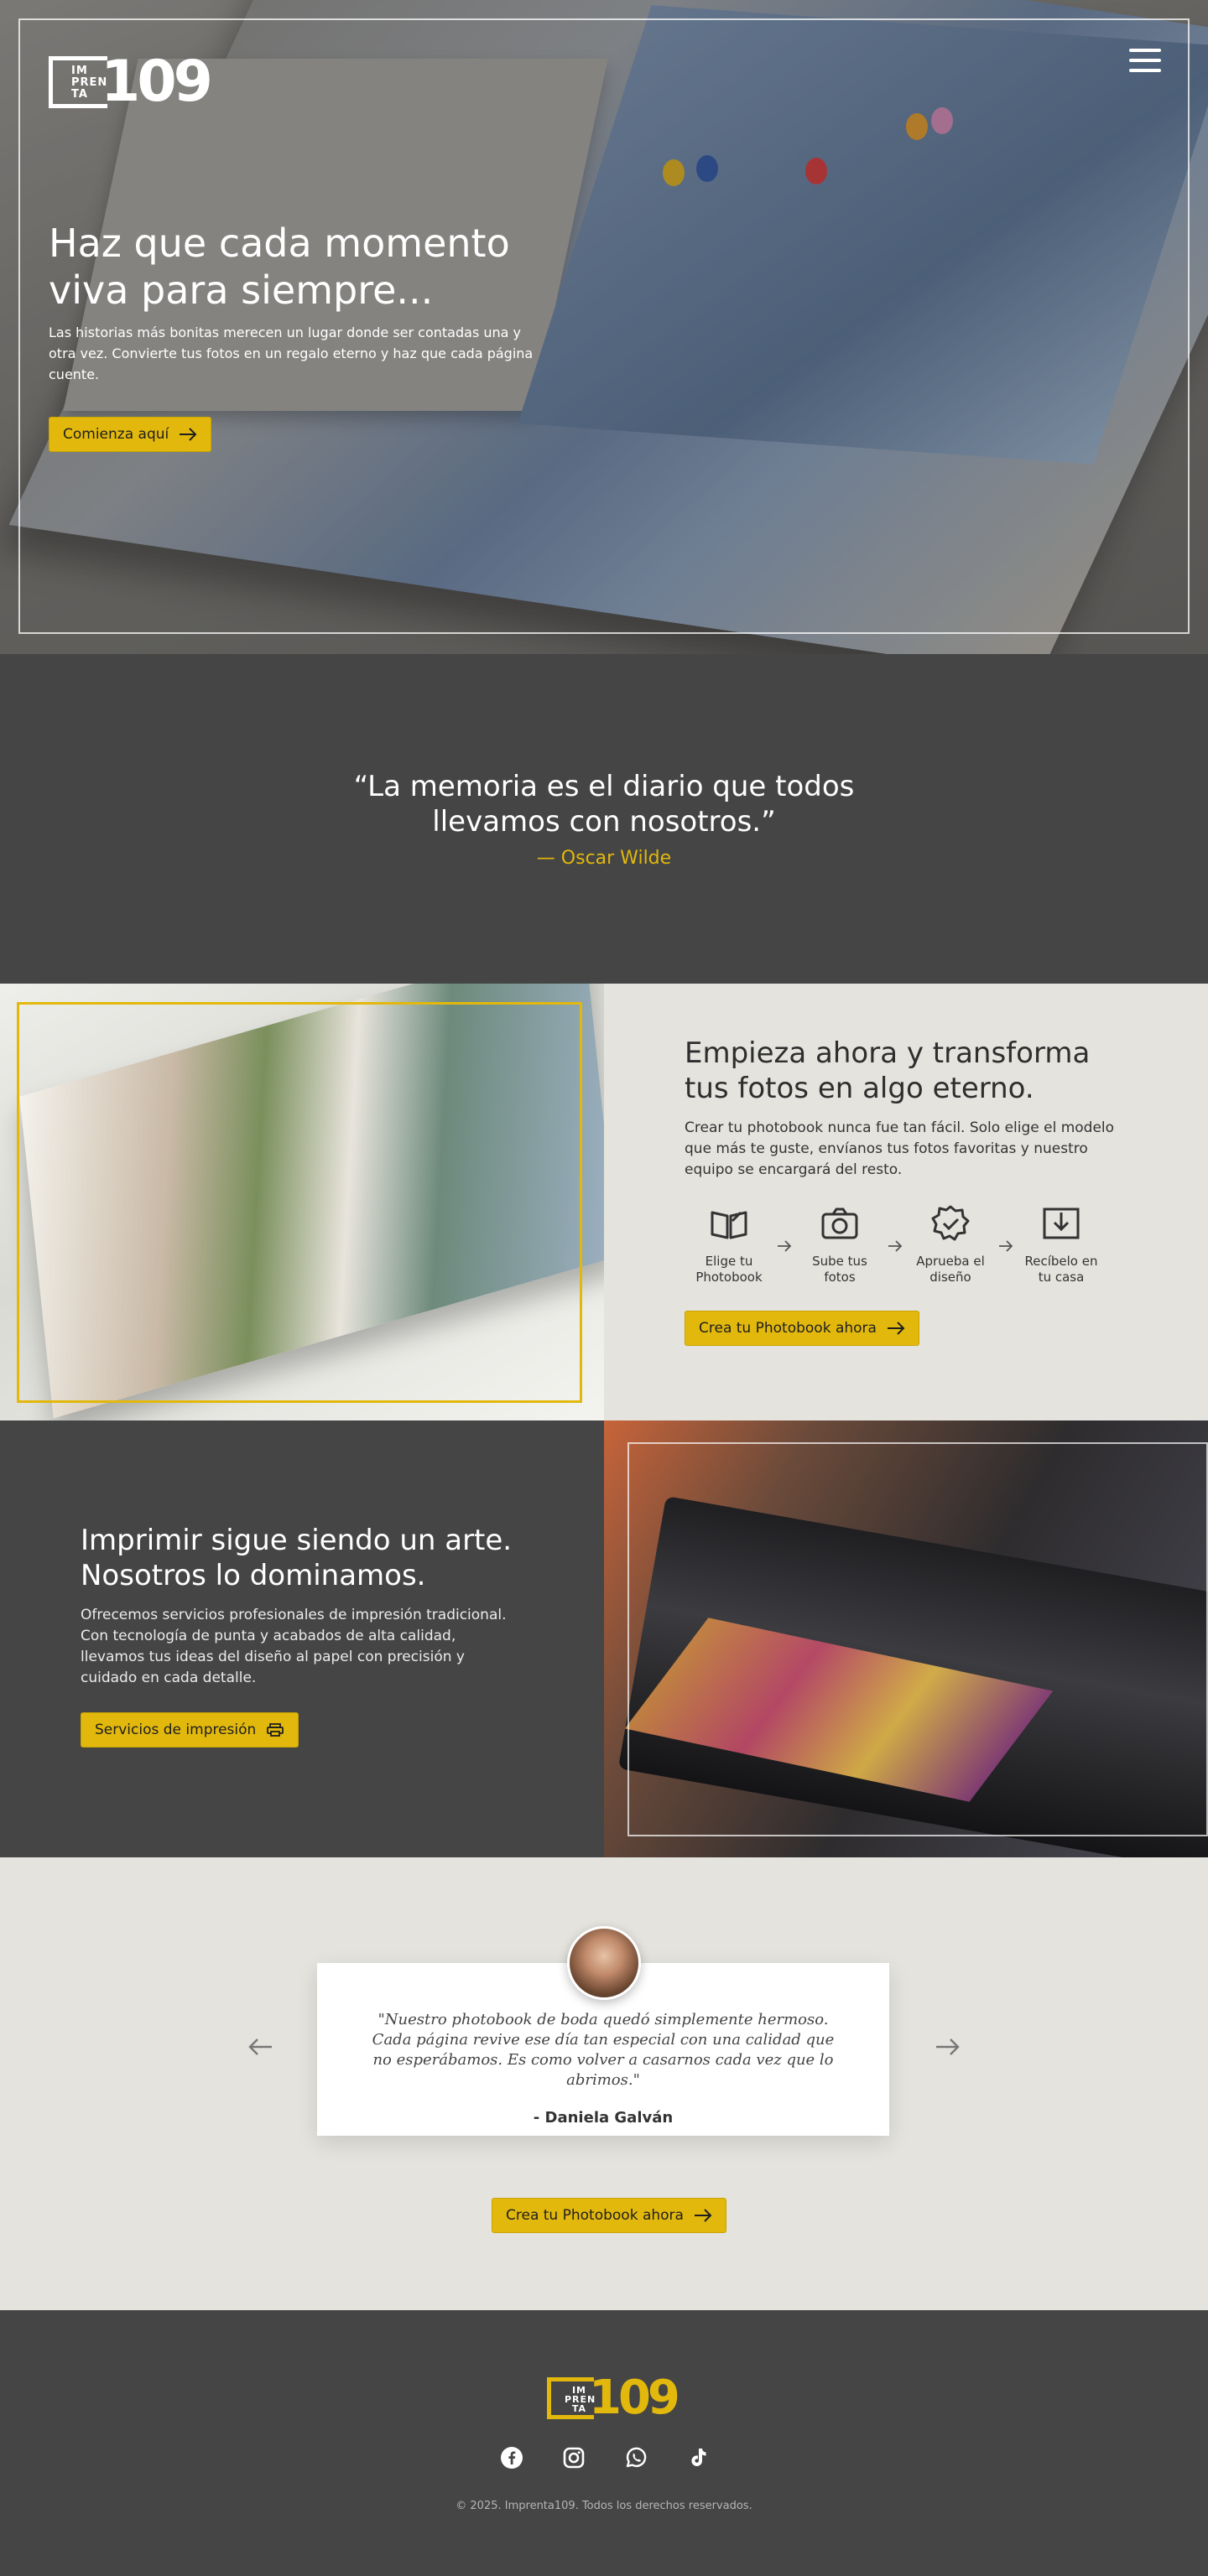  Describe the element at coordinates (176, 1730) in the screenshot. I see `printing-services-label: Servicios de impresión` at that location.